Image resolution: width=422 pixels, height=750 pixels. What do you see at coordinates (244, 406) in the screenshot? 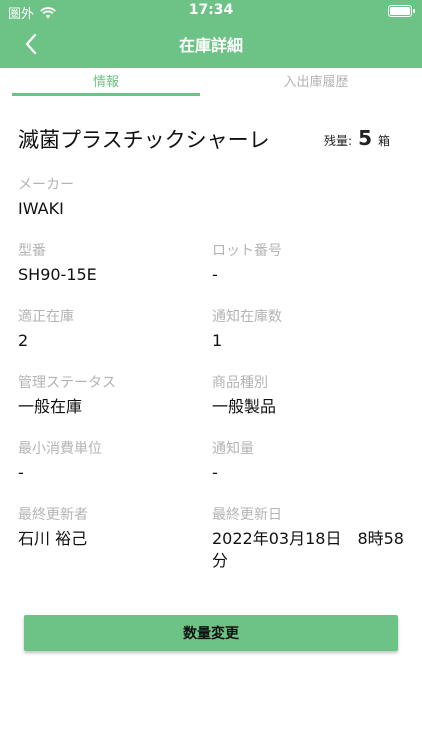
I see `field-value: 一般製品` at bounding box center [244, 406].